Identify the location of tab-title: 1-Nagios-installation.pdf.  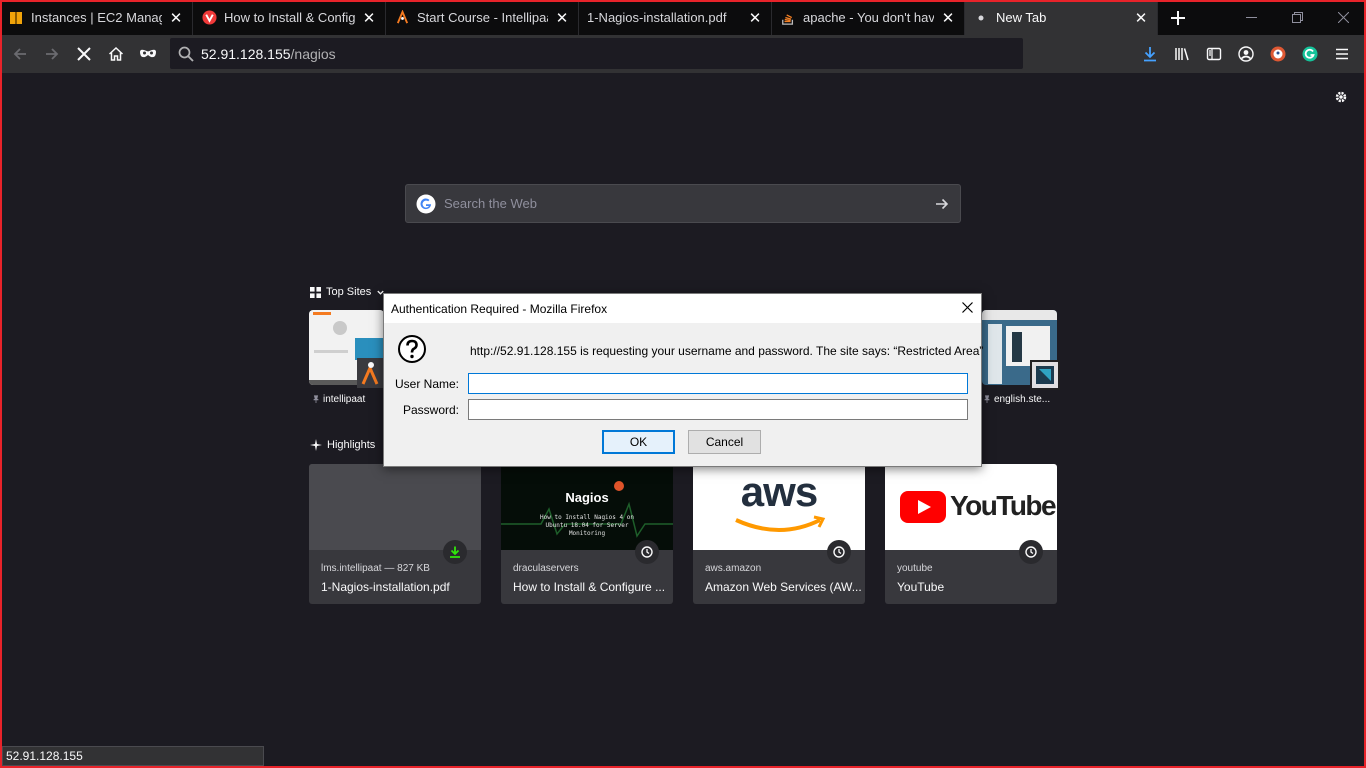
(657, 17).